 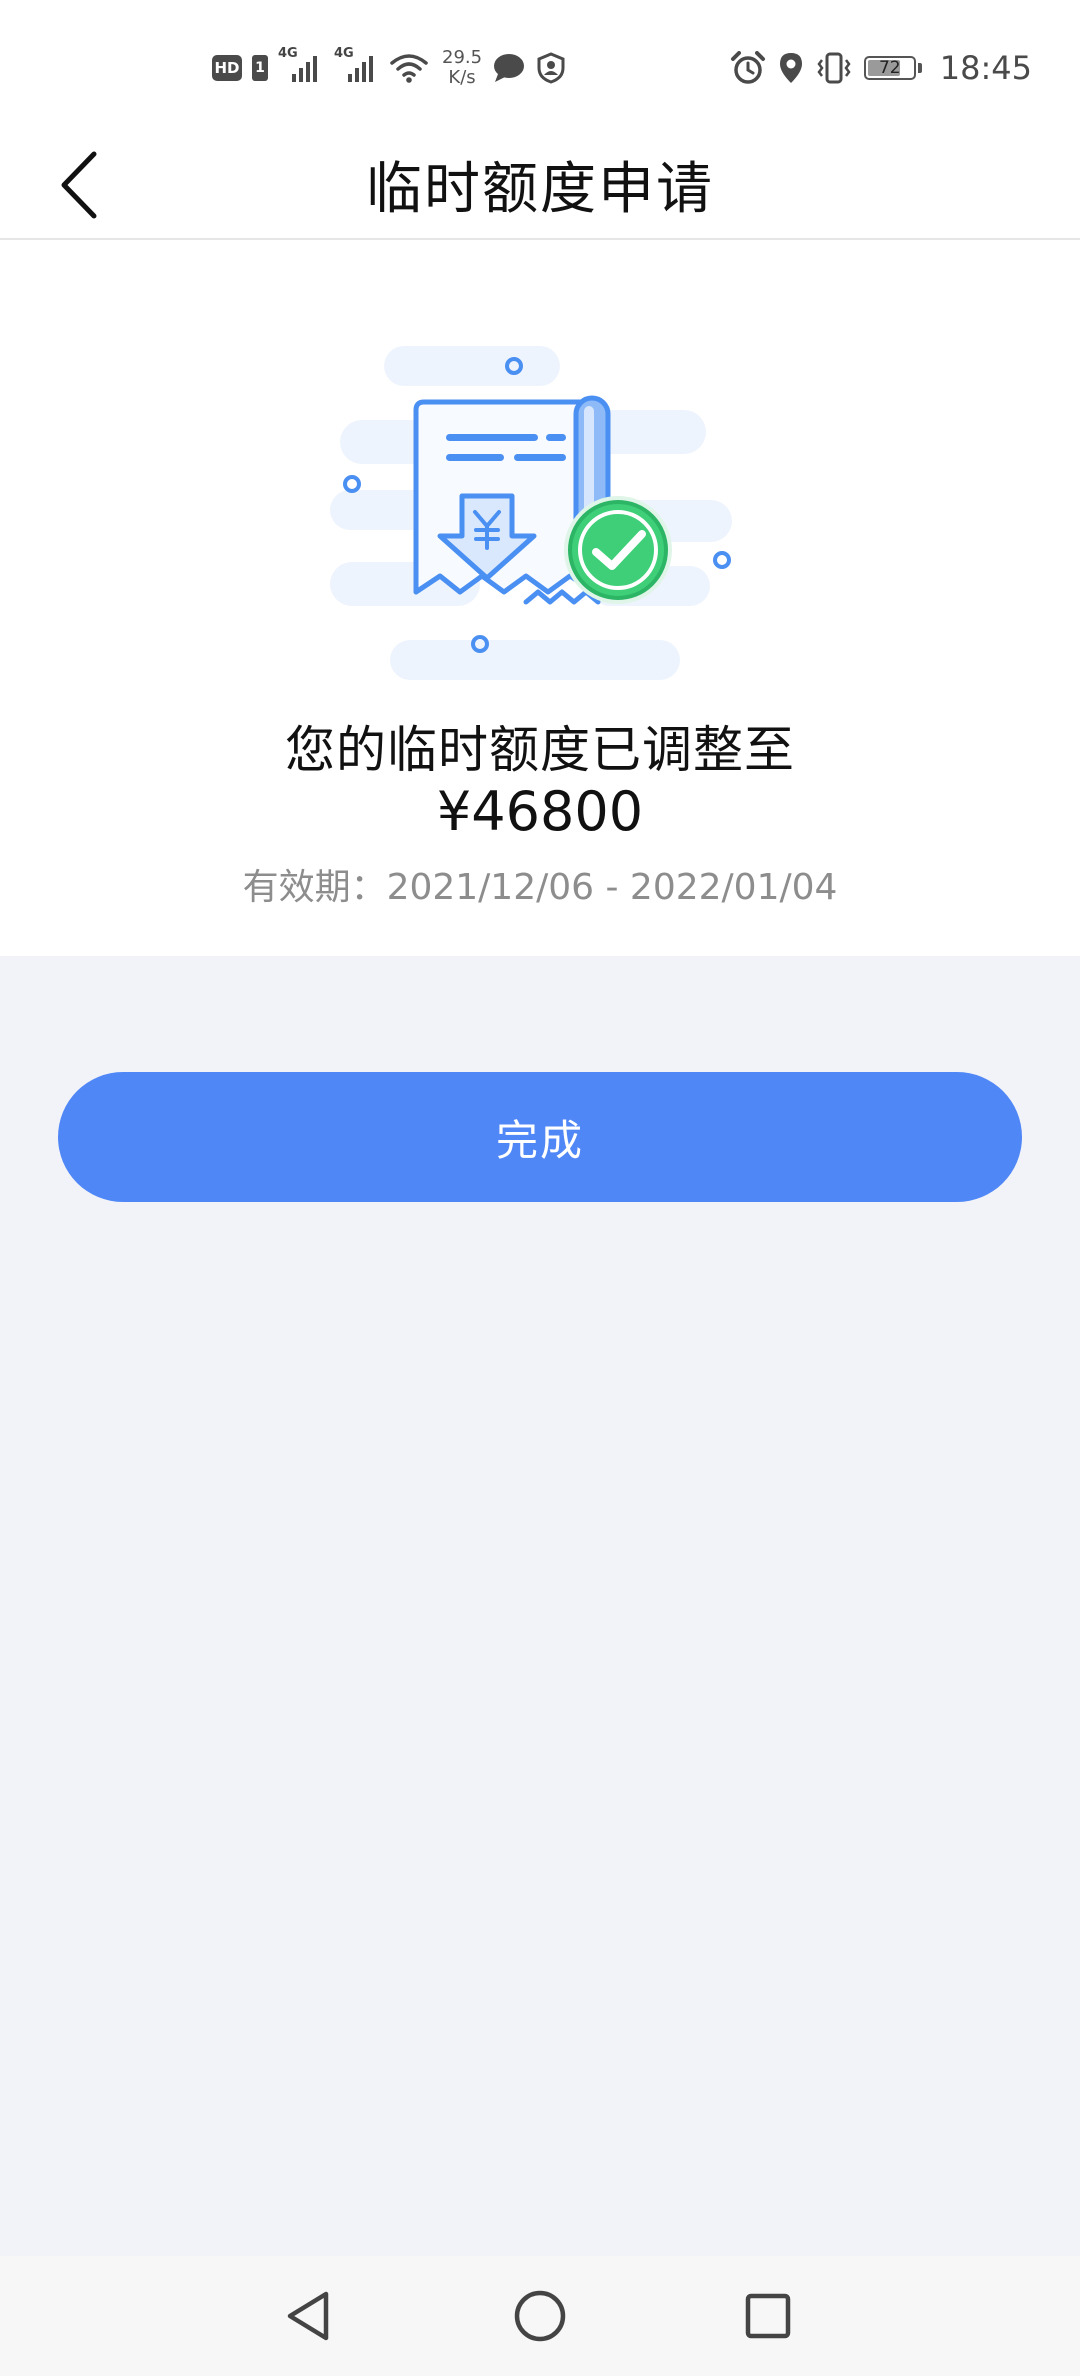 What do you see at coordinates (834, 68) in the screenshot?
I see `vibrate-icon` at bounding box center [834, 68].